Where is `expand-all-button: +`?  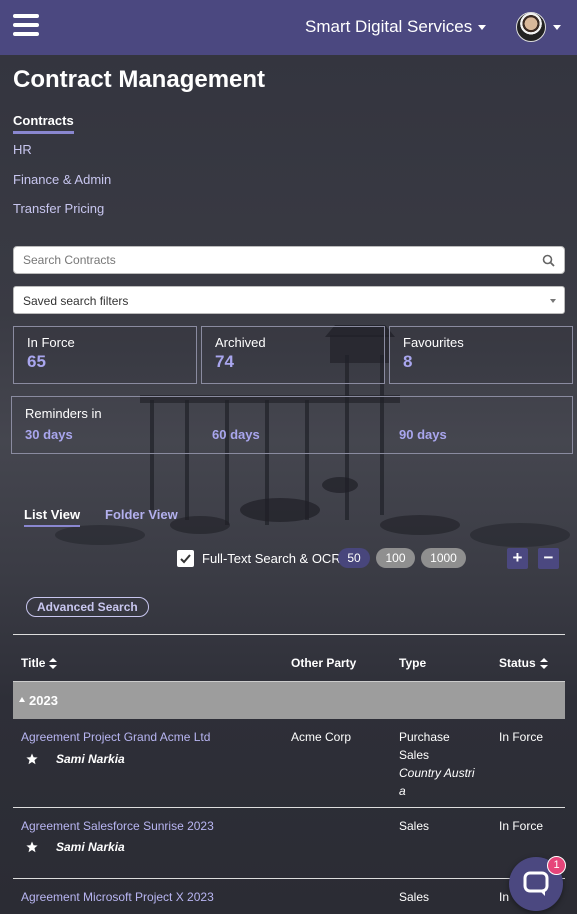 expand-all-button: + is located at coordinates (517, 558).